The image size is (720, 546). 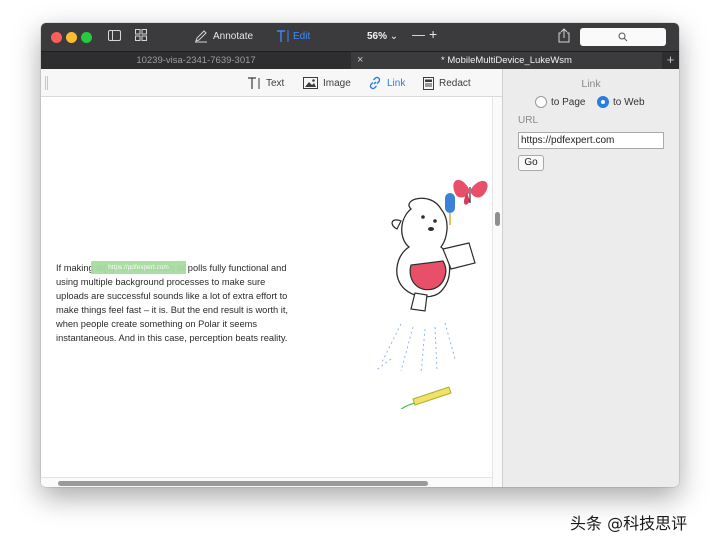 I want to click on butterfly-icon, so click(x=470, y=192).